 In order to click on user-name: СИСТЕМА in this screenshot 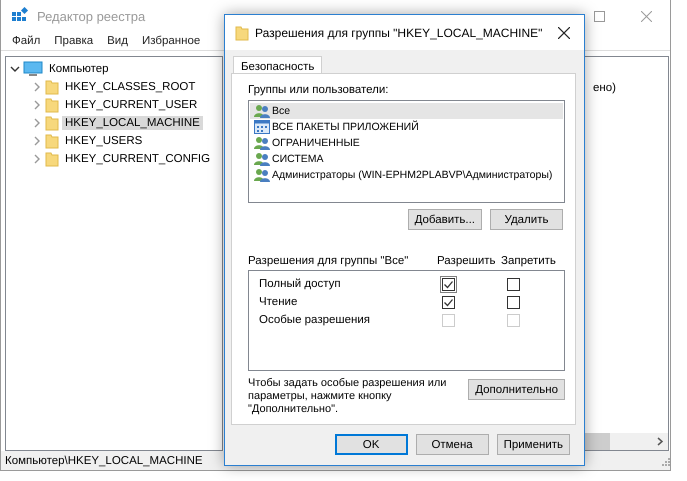, I will do `click(298, 159)`.